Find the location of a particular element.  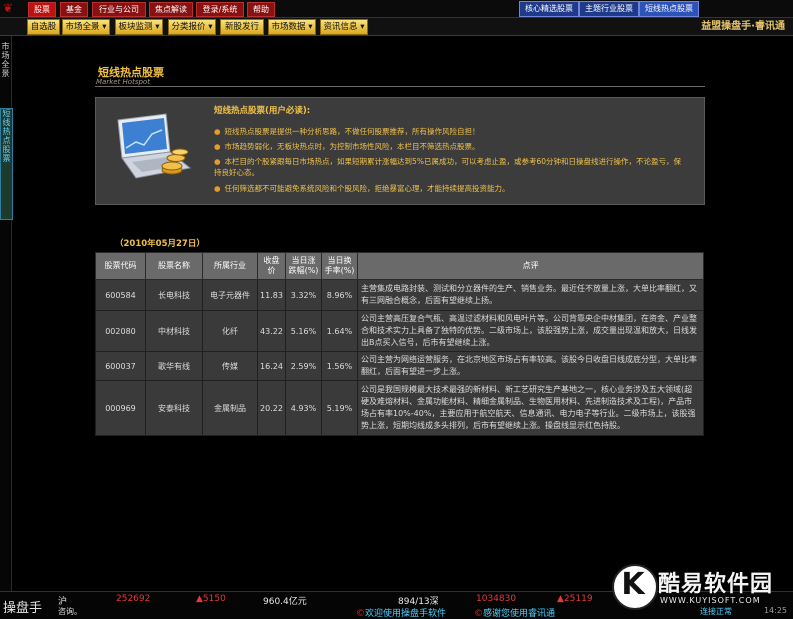

sh-index-value: 252692 is located at coordinates (133, 599).